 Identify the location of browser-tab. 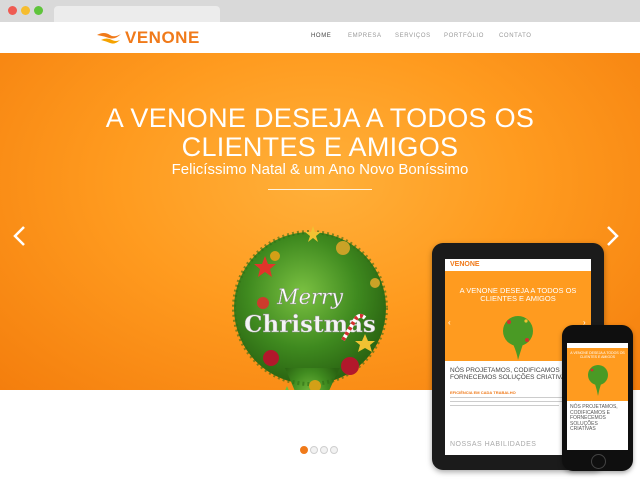
(137, 14).